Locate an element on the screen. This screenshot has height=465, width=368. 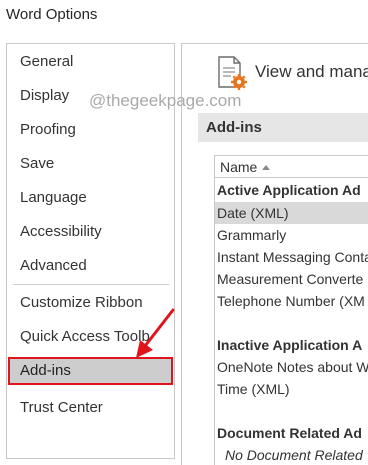
list-item: OneNote Notes about W is located at coordinates (291, 367).